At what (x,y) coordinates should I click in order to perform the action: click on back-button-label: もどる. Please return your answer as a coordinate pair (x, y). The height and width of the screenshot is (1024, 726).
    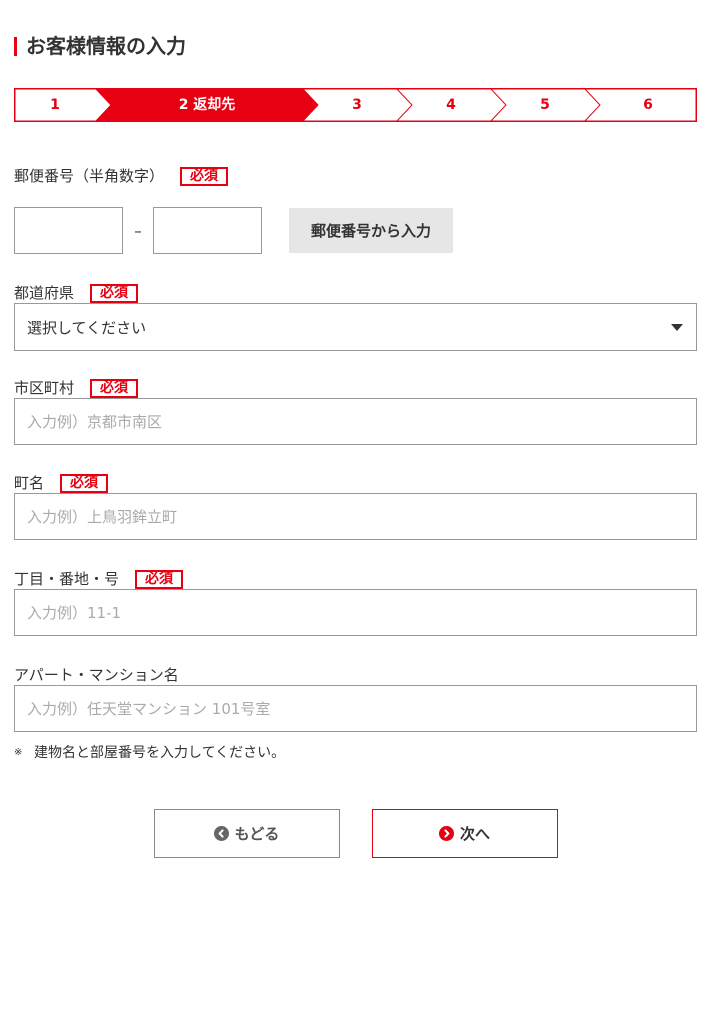
    Looking at the image, I should click on (257, 834).